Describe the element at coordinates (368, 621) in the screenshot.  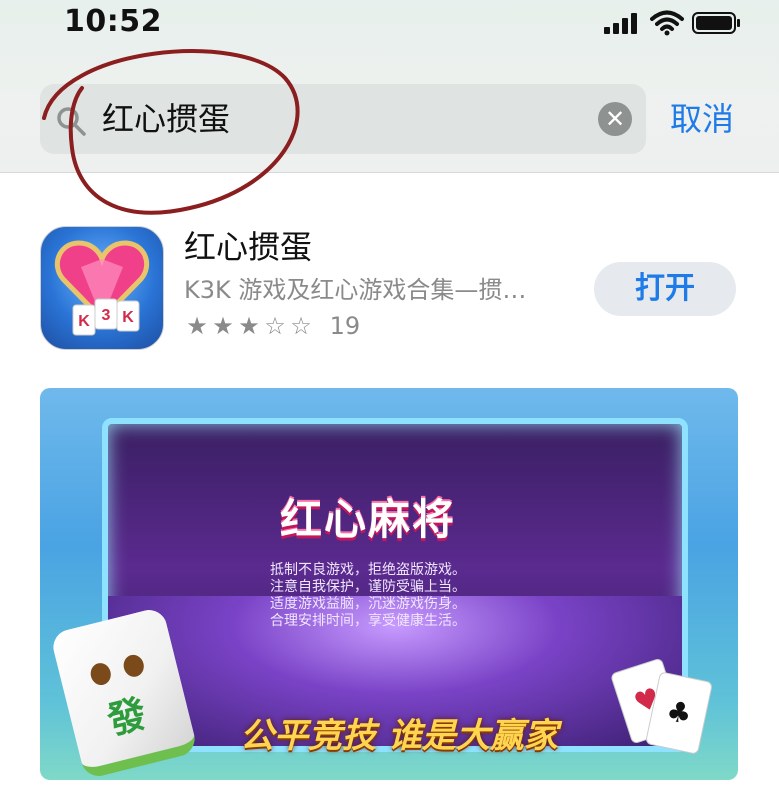
I see `notice-line: 合理安排时间，享受健康生活。` at that location.